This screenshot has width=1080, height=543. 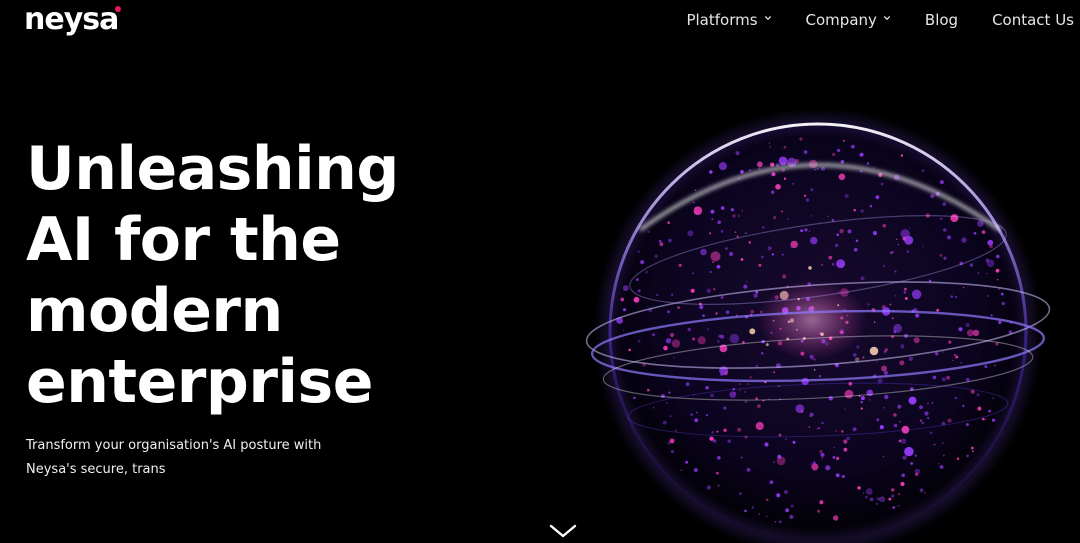 What do you see at coordinates (1033, 20) in the screenshot?
I see `nav-item-contact-us: Contact Us` at bounding box center [1033, 20].